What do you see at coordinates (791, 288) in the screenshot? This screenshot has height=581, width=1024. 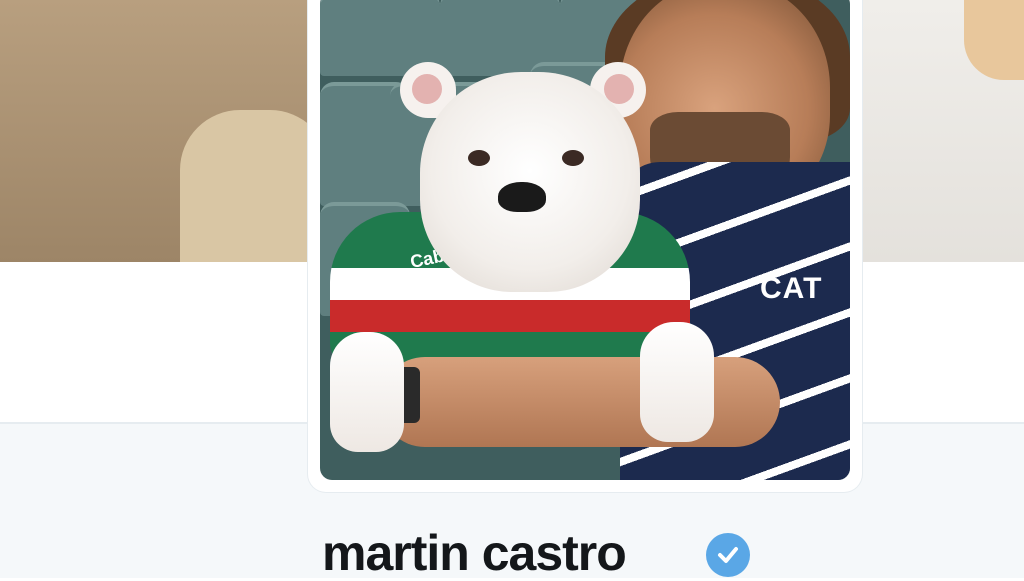 I see `shirt-logo-text: CAT` at bounding box center [791, 288].